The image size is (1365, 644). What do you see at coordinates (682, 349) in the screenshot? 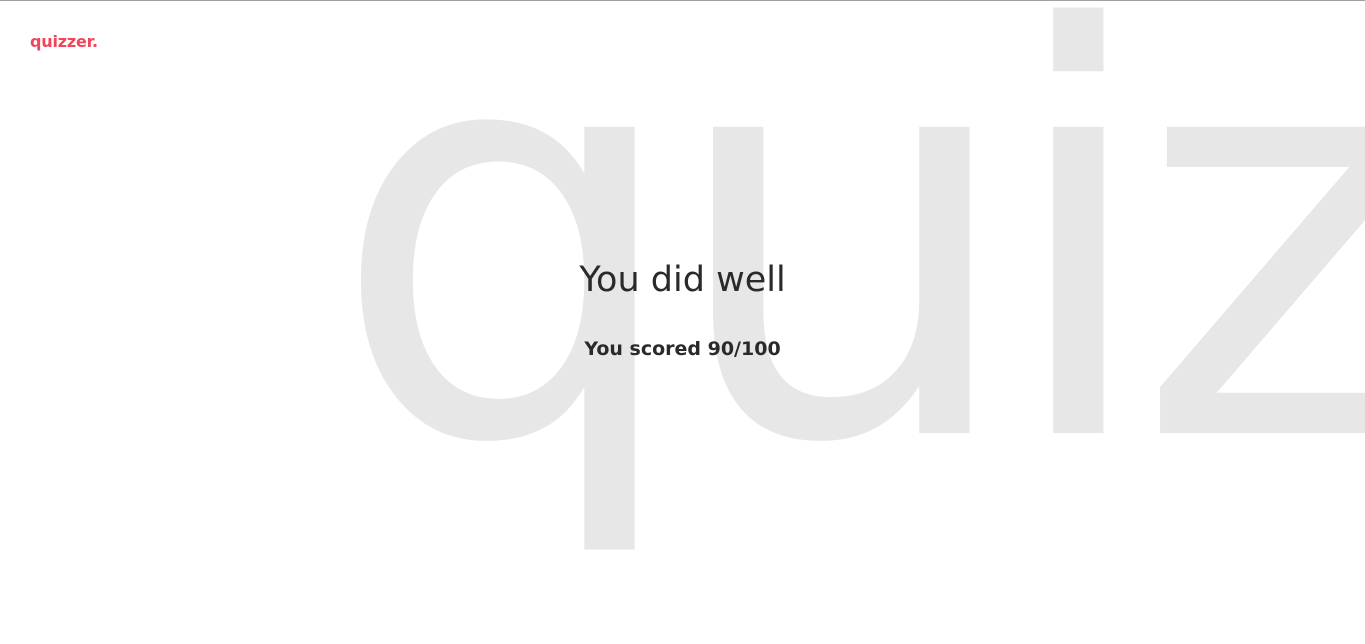
I see `score-text: You scored 90/100` at bounding box center [682, 349].